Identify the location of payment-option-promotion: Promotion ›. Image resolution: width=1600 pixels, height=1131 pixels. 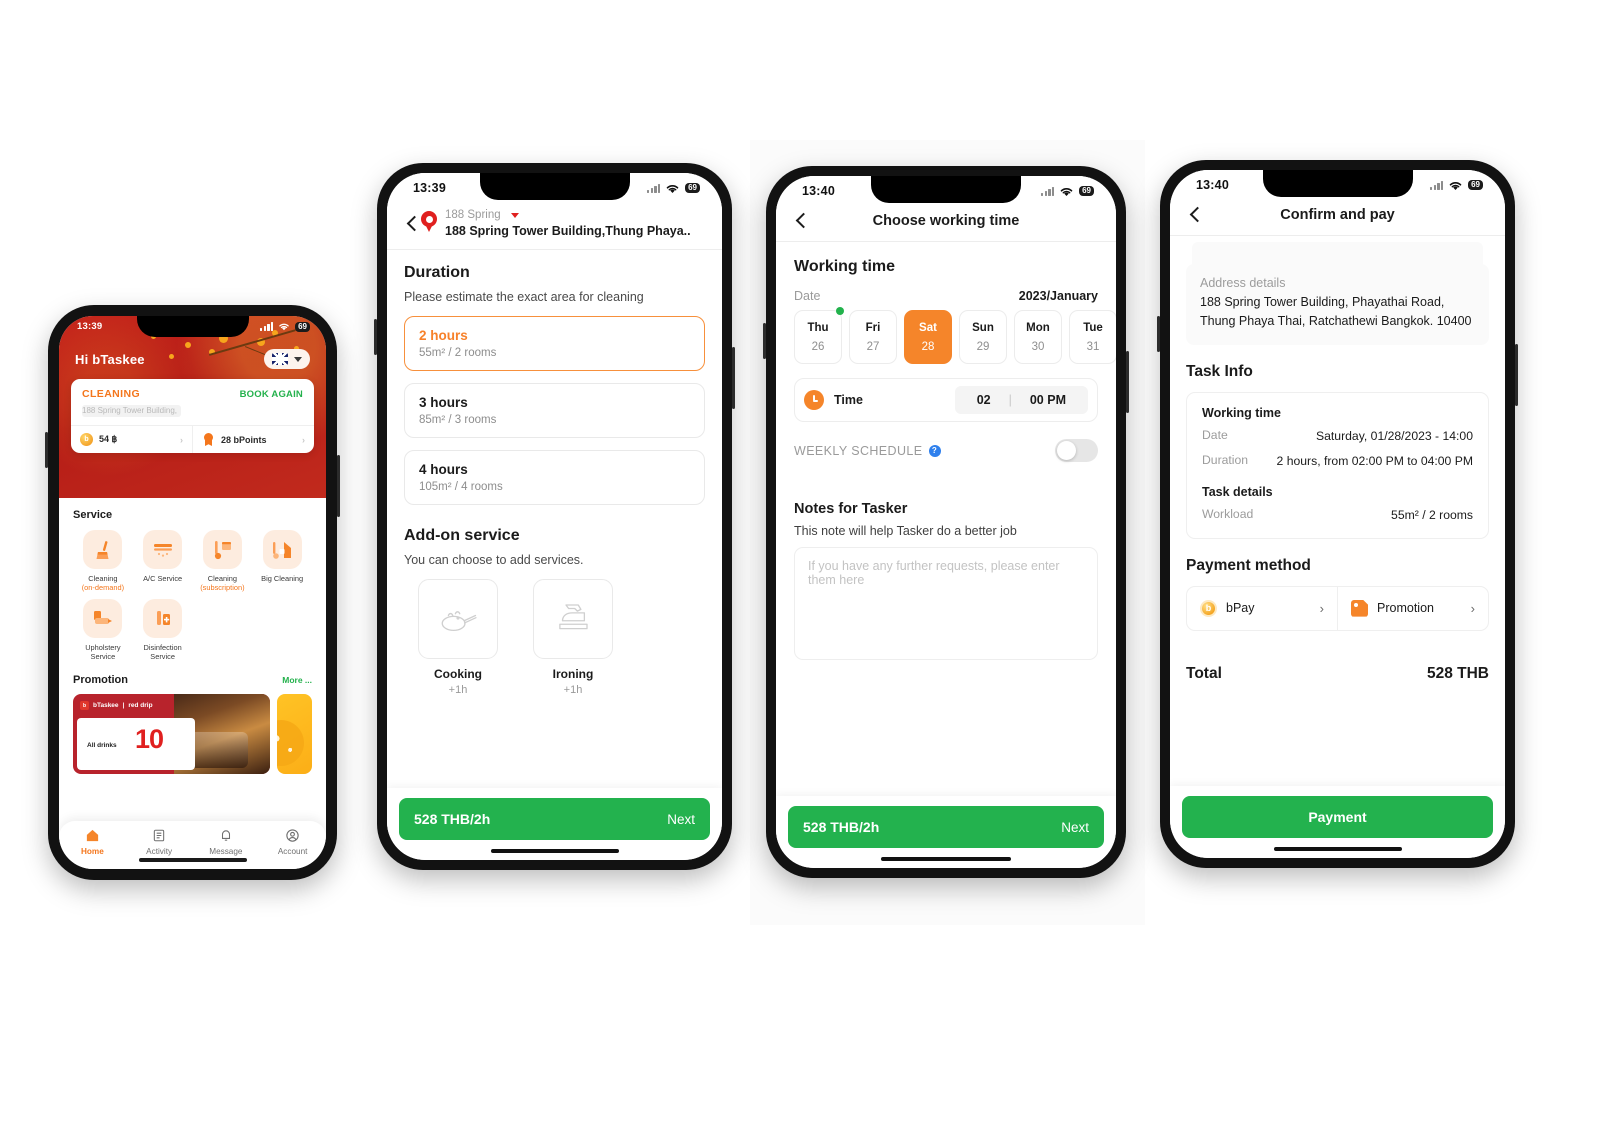
(1412, 608).